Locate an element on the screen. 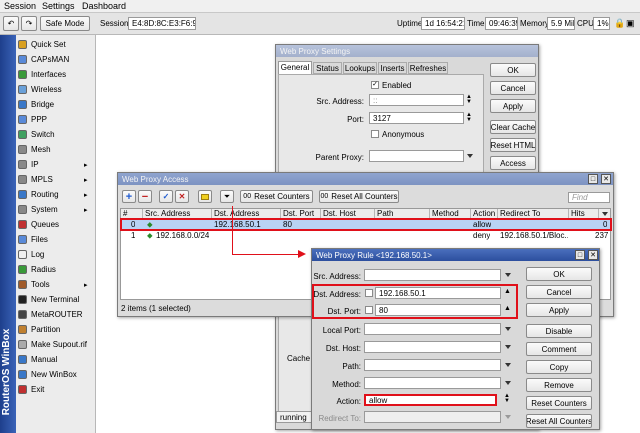 The width and height of the screenshot is (640, 433). sidebar-item-new-winbox: New WinBox is located at coordinates (56, 374).